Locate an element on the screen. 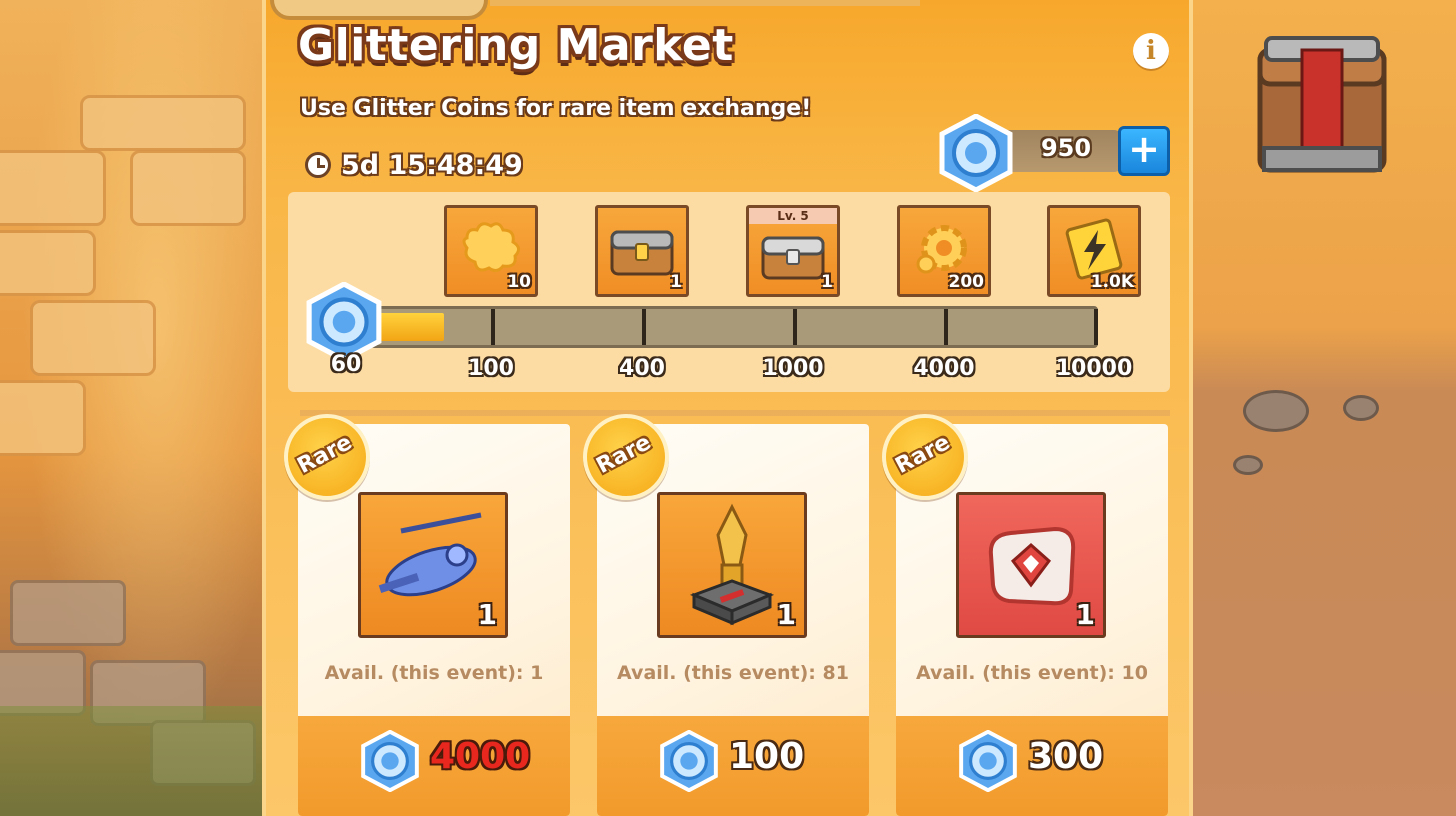 Image resolution: width=1456 pixels, height=816 pixels. info-icon: i is located at coordinates (1151, 51).